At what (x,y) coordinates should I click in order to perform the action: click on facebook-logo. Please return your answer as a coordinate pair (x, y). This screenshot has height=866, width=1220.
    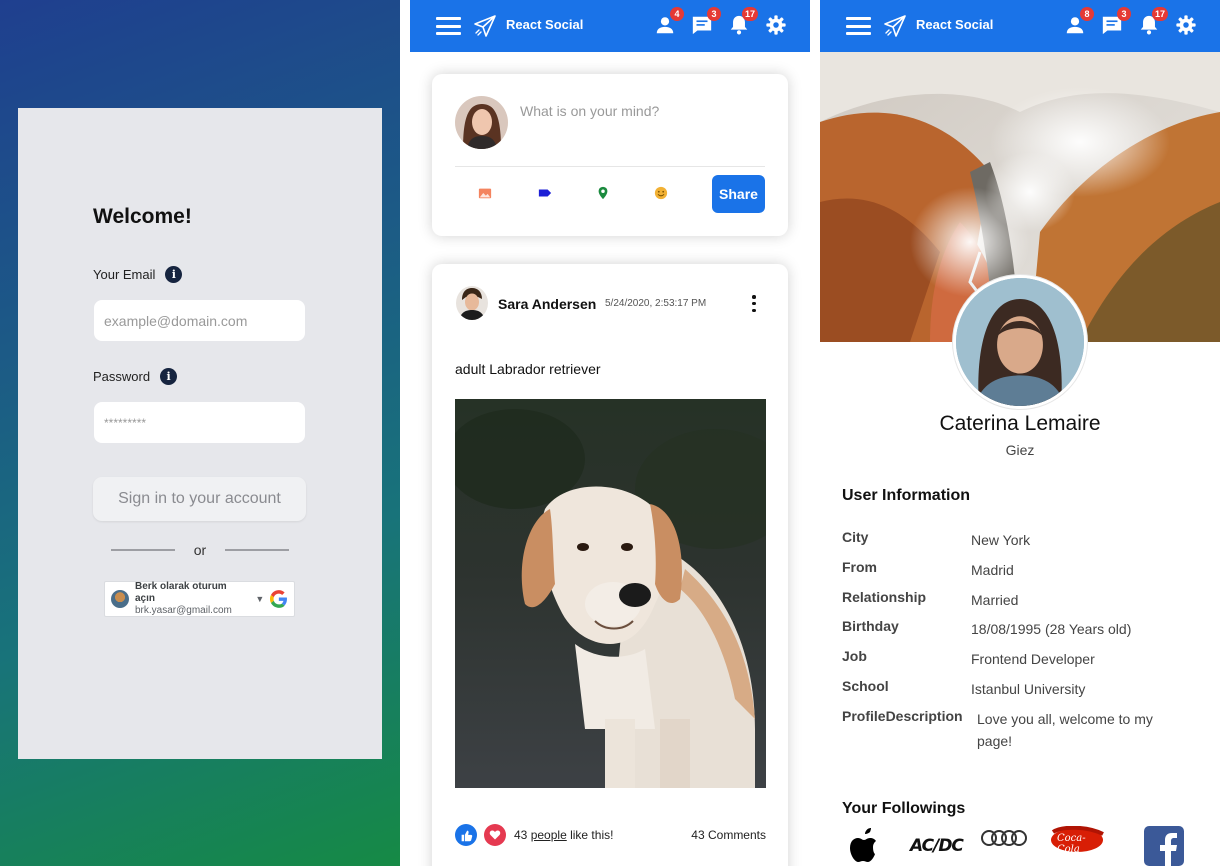
    Looking at the image, I should click on (1164, 846).